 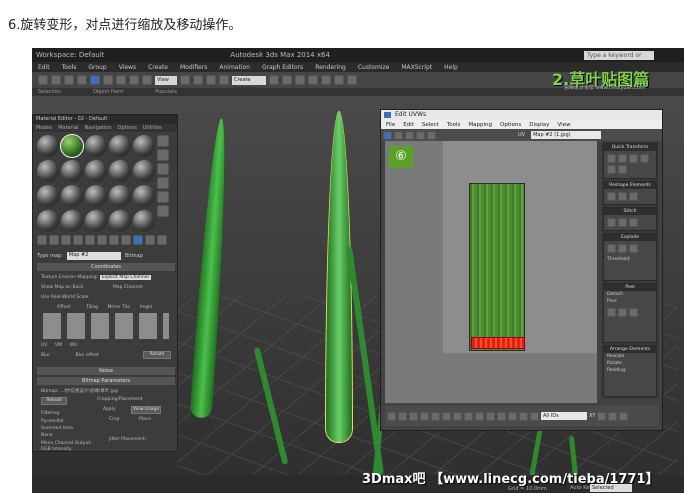 What do you see at coordinates (43, 80) in the screenshot?
I see `undo-icon` at bounding box center [43, 80].